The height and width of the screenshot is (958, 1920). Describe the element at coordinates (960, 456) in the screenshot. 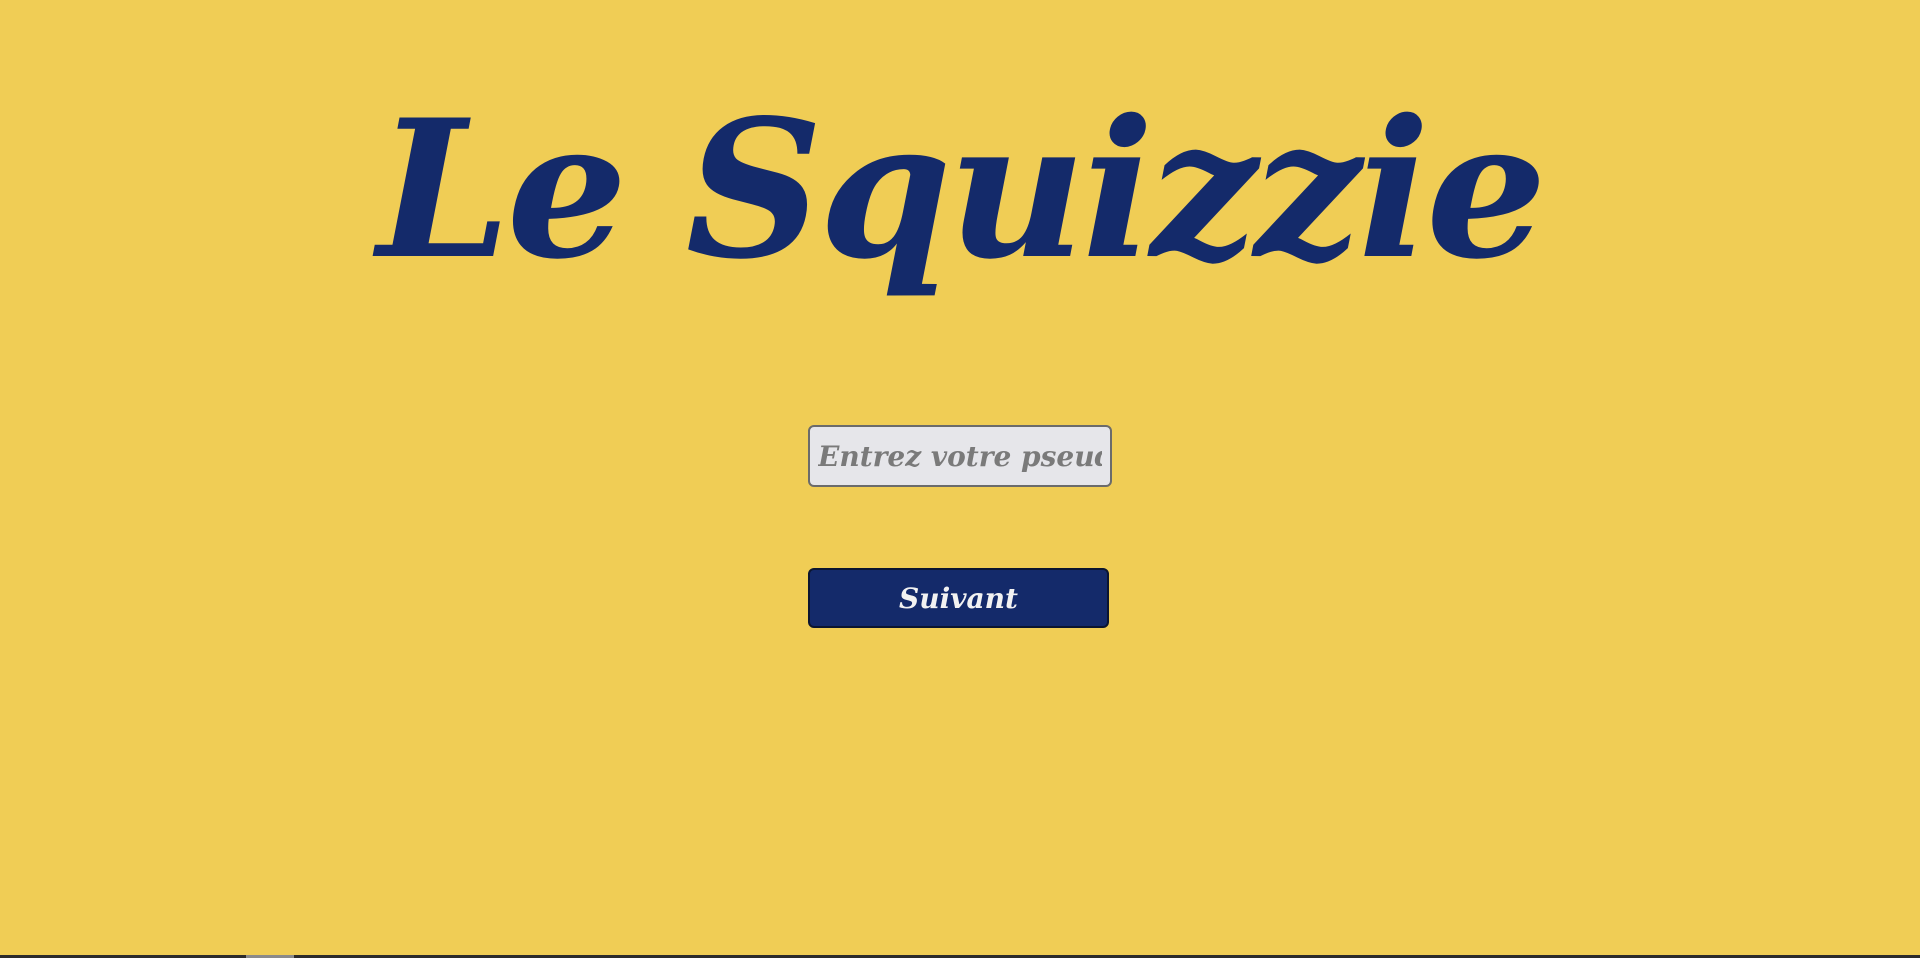

I see `pseudo-input` at that location.